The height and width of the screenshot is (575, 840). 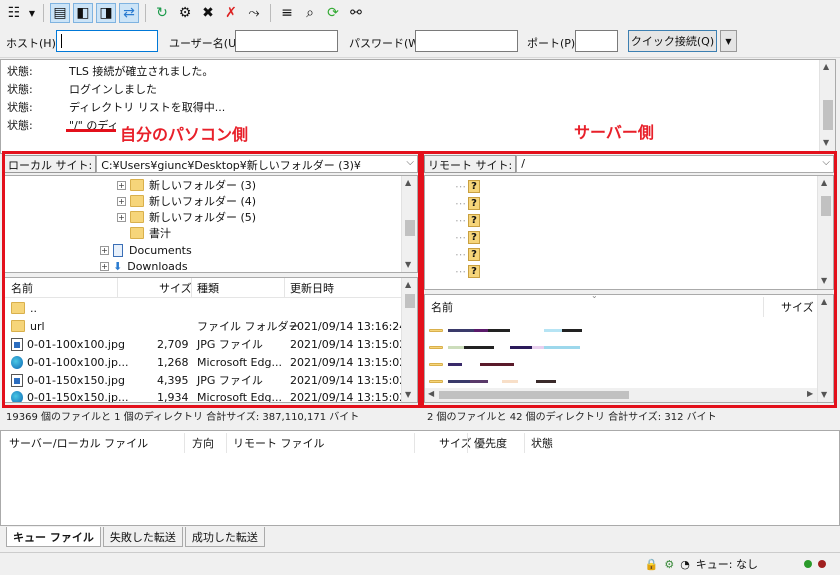 What do you see at coordinates (651, 564) in the screenshot?
I see `lock-icon: 🔒` at bounding box center [651, 564].